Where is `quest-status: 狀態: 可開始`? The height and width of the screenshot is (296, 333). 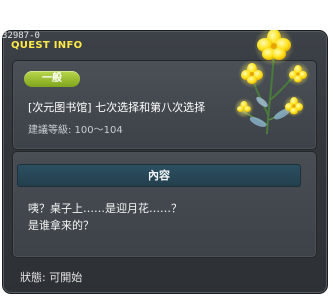
quest-status: 狀態: 可開始 is located at coordinates (51, 277).